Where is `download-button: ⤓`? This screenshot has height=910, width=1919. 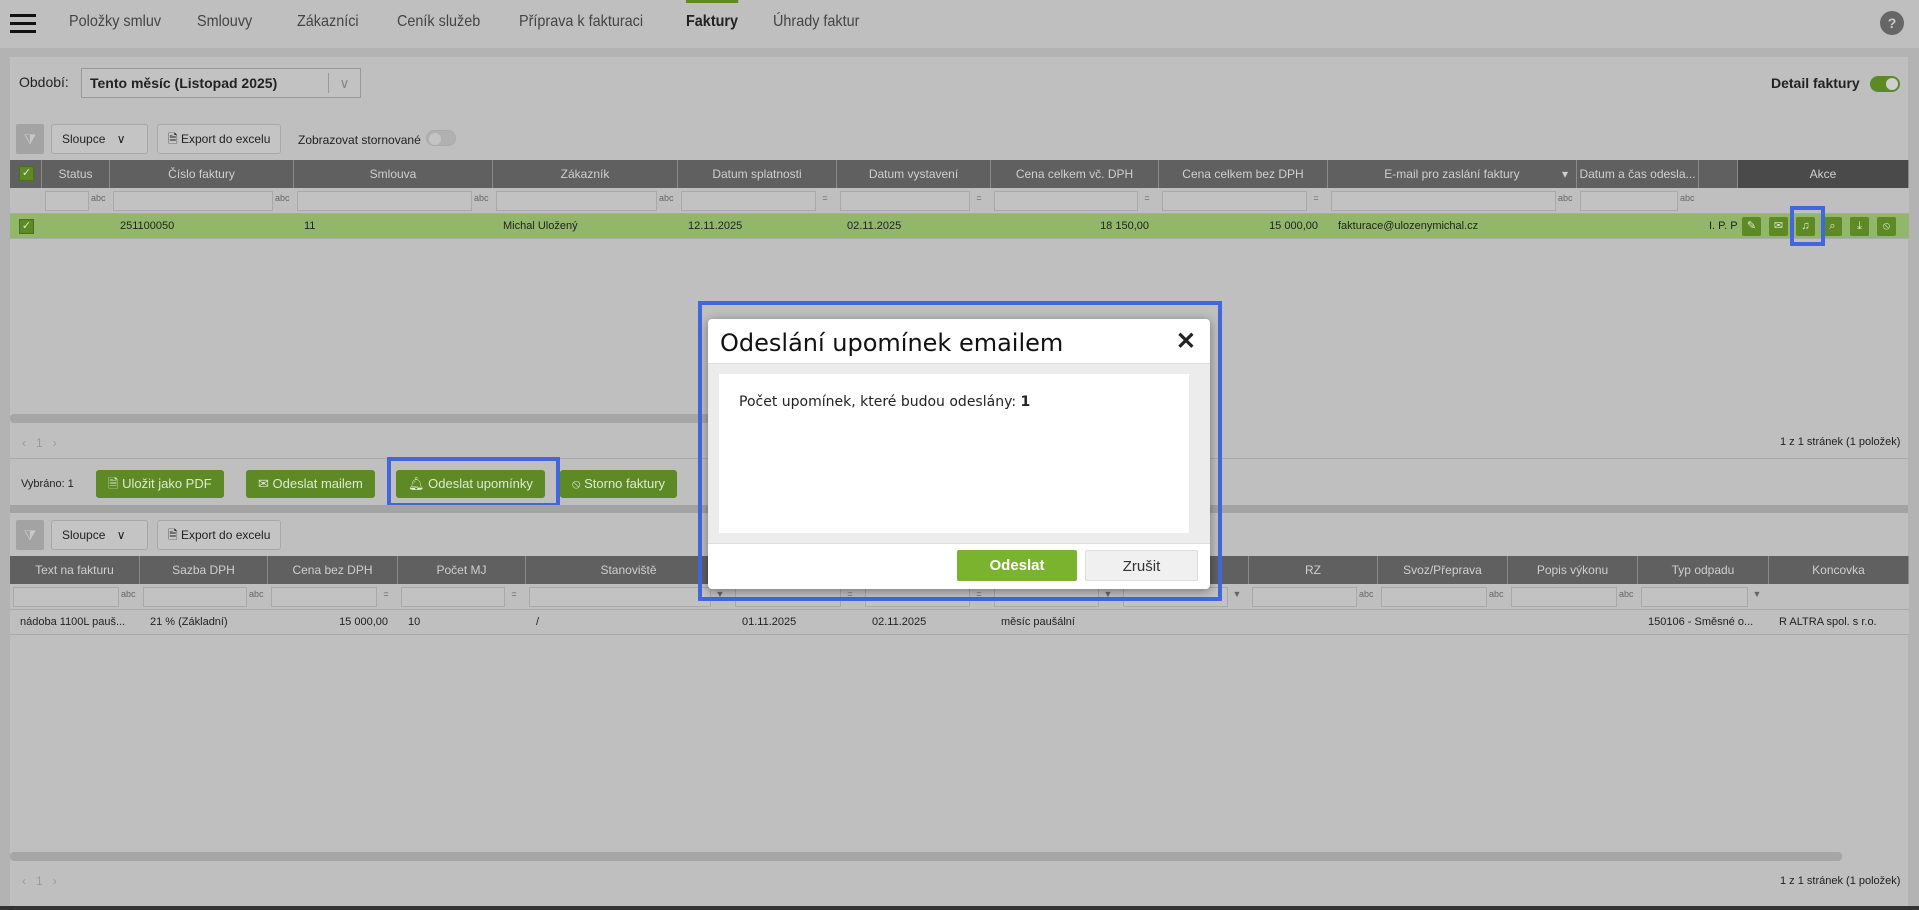 download-button: ⤓ is located at coordinates (1859, 226).